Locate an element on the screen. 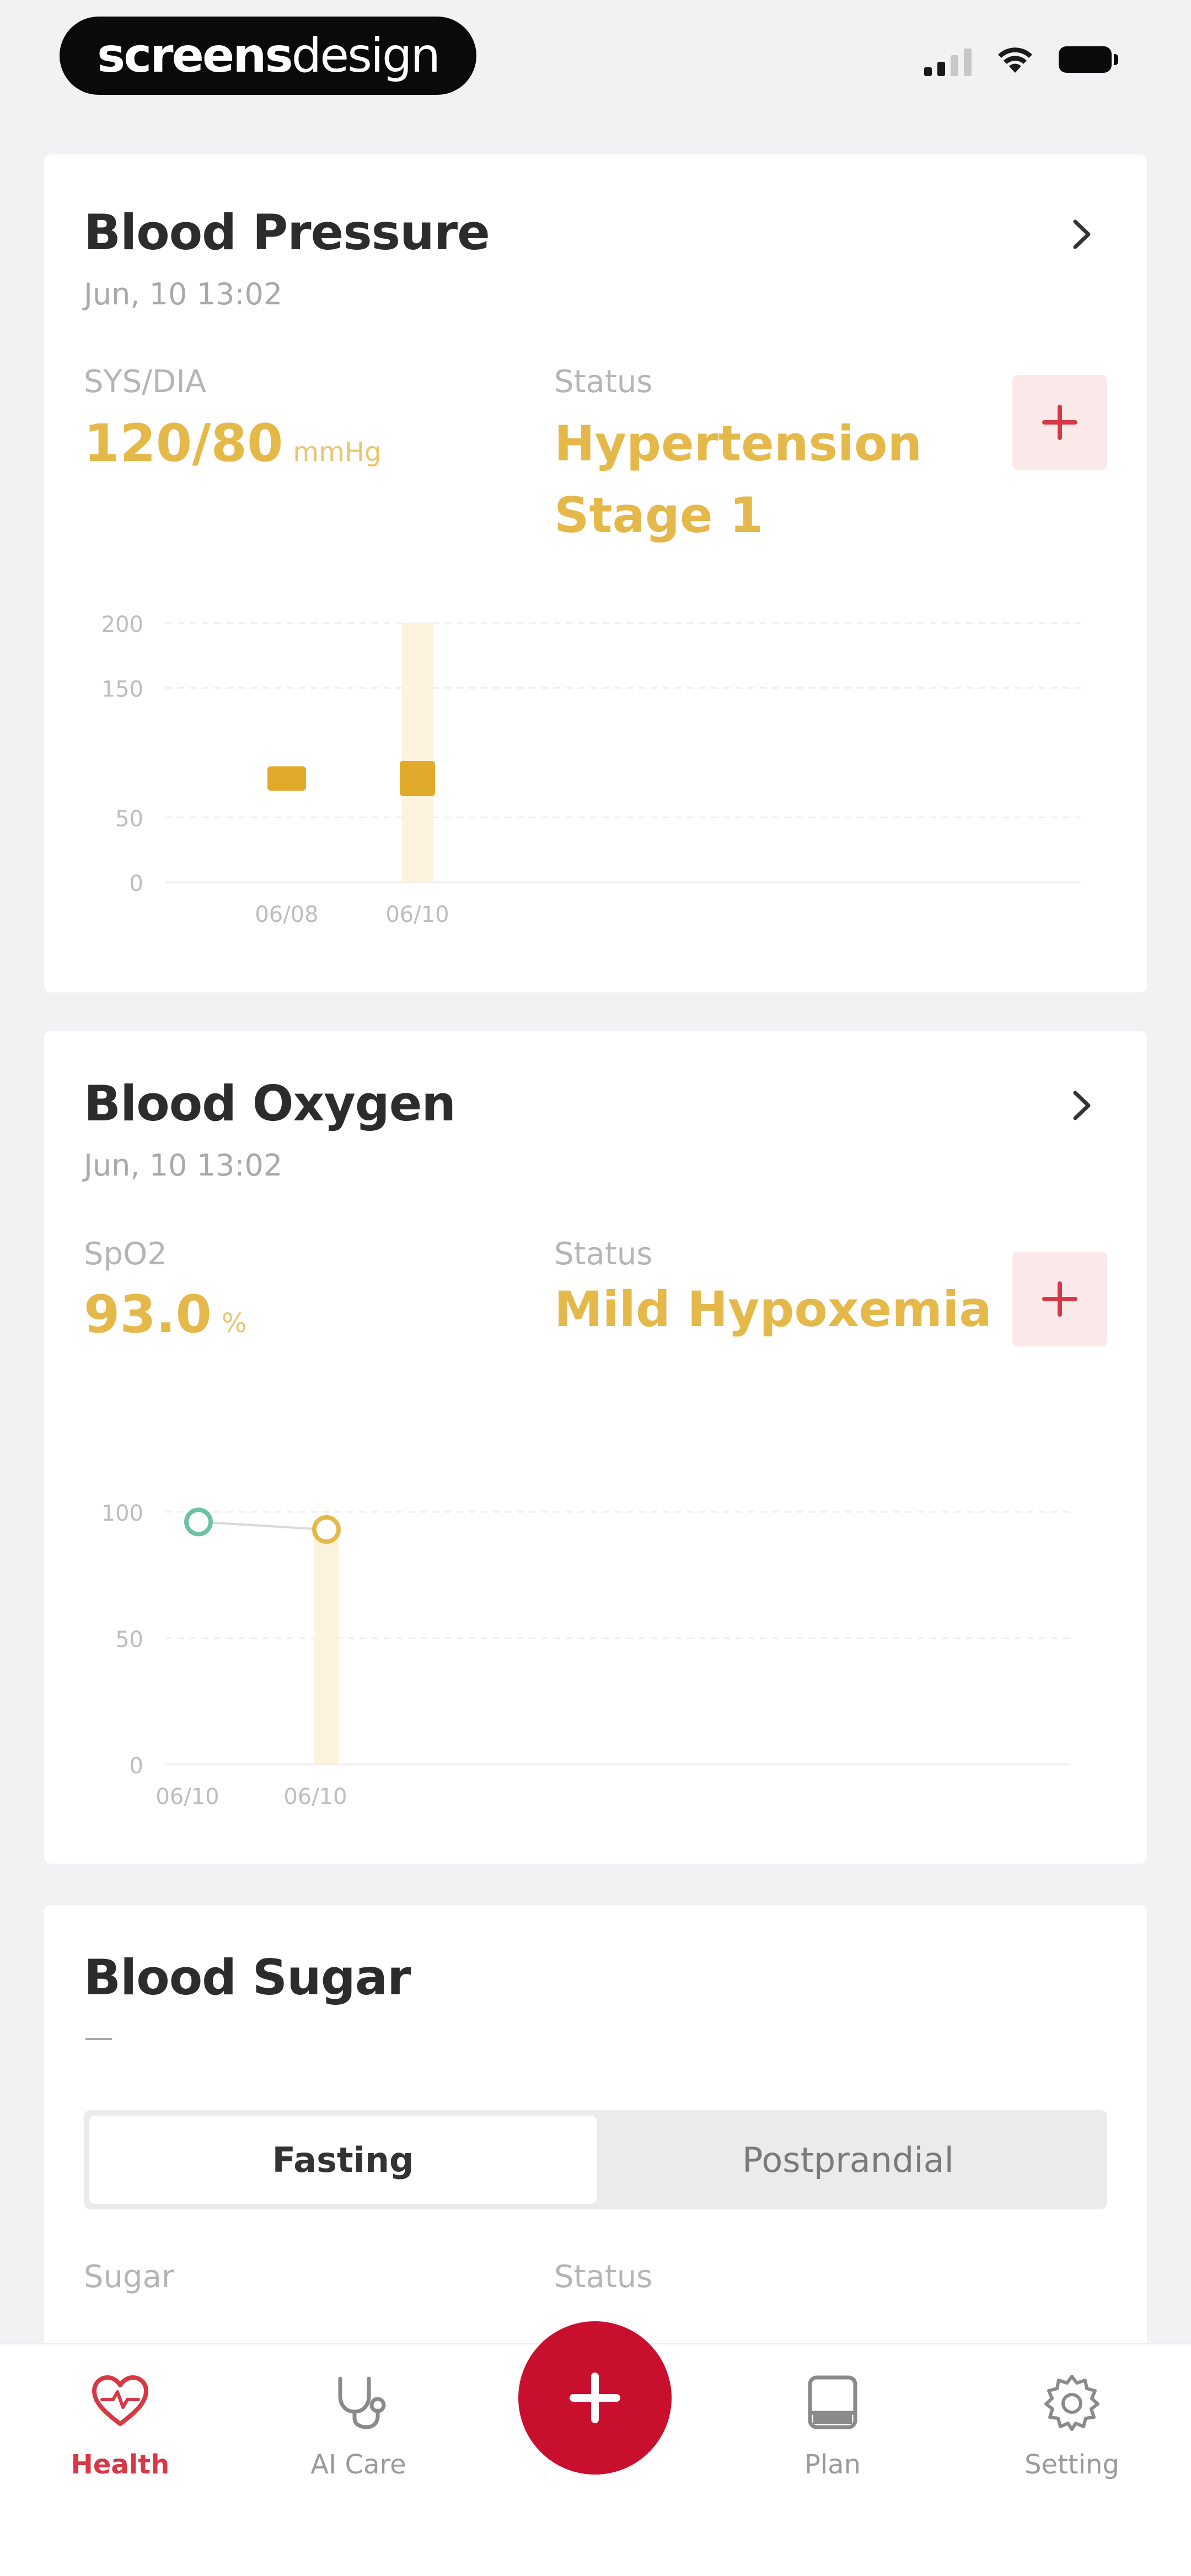 Image resolution: width=1191 pixels, height=2576 pixels. tab-label: Health is located at coordinates (121, 2465).